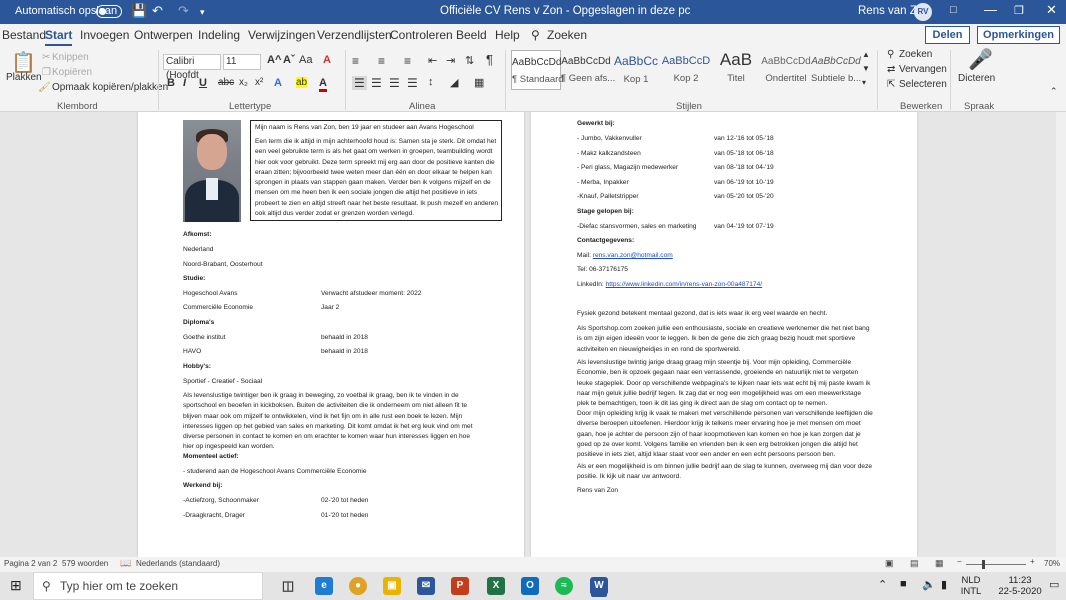 The height and width of the screenshot is (600, 1066). Describe the element at coordinates (914, 563) in the screenshot. I see `read-mode-icon: ▤` at that location.